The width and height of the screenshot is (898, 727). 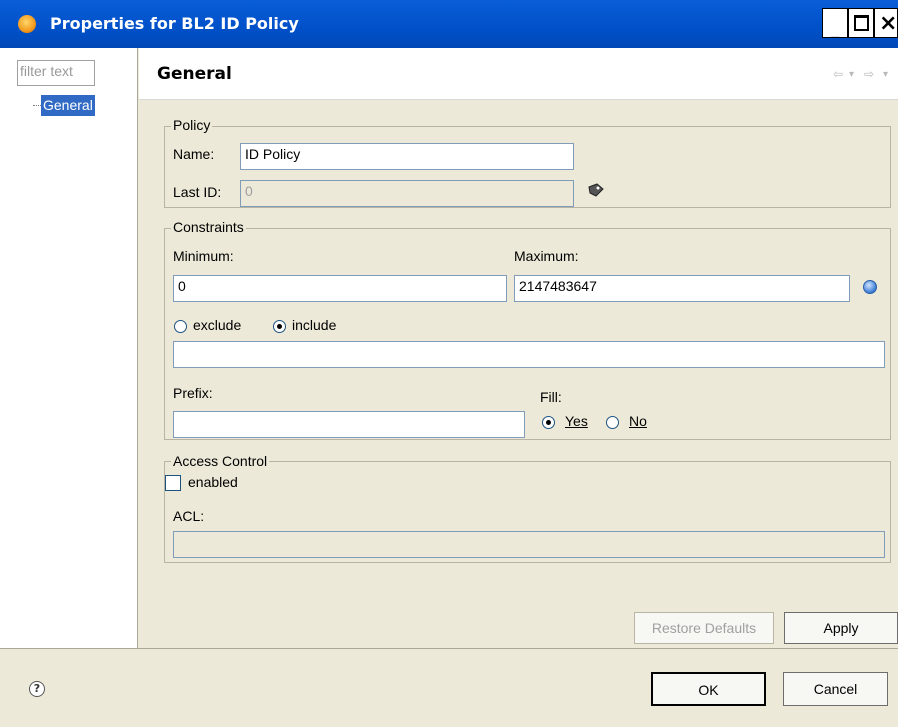 What do you see at coordinates (704, 628) in the screenshot?
I see `restore-defaults-button: Restore Defaults` at bounding box center [704, 628].